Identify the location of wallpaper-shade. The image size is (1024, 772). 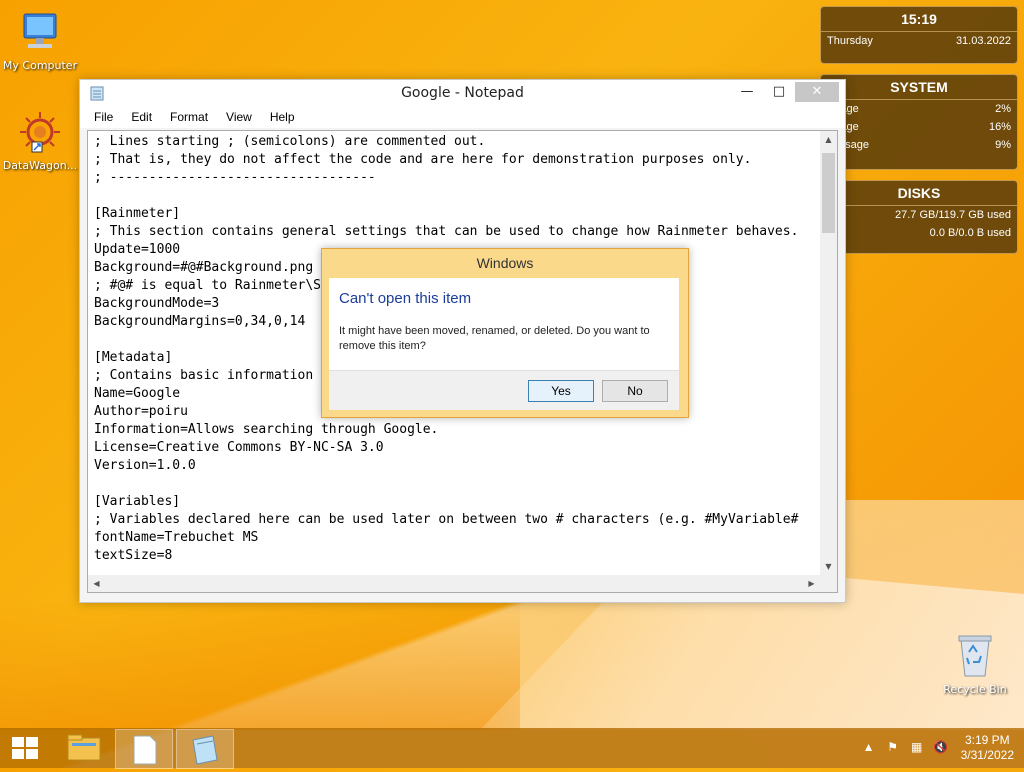
(260, 665).